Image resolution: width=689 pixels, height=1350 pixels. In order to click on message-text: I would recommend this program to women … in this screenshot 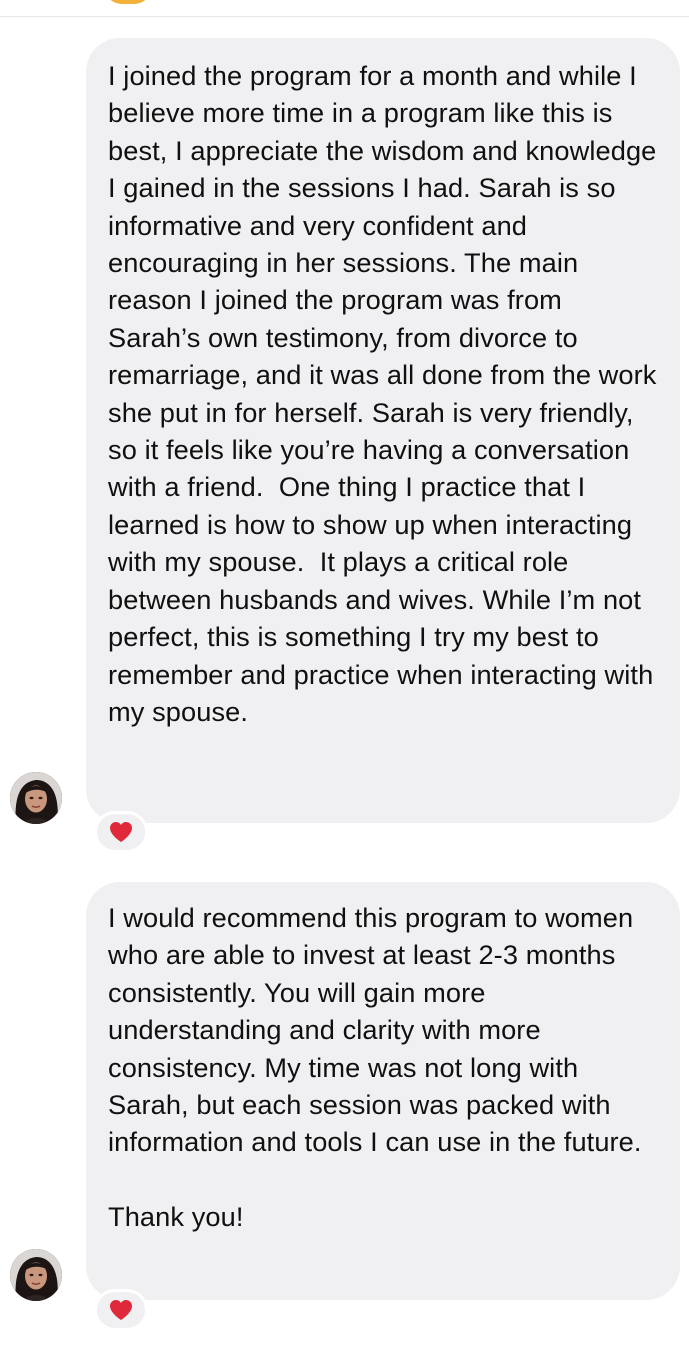, I will do `click(375, 1030)`.